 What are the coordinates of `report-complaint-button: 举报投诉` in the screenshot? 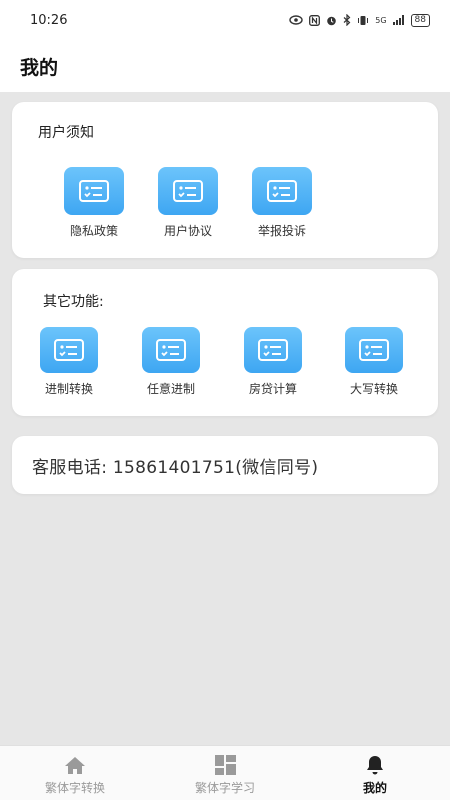 It's located at (282, 203).